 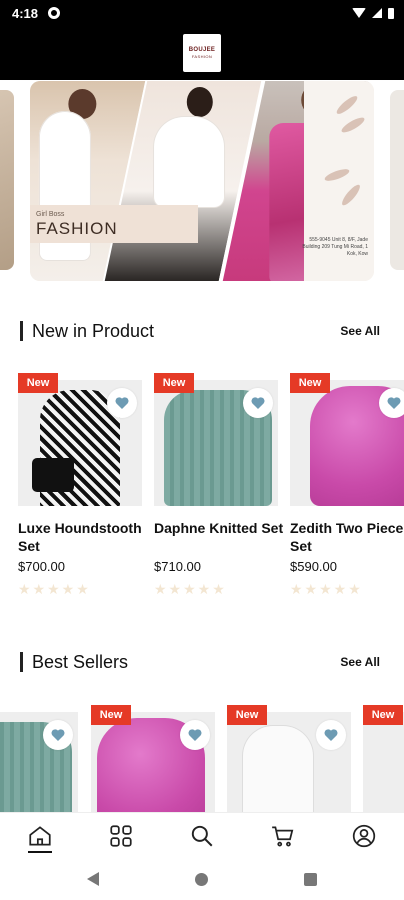 I want to click on nav-home, so click(x=40, y=836).